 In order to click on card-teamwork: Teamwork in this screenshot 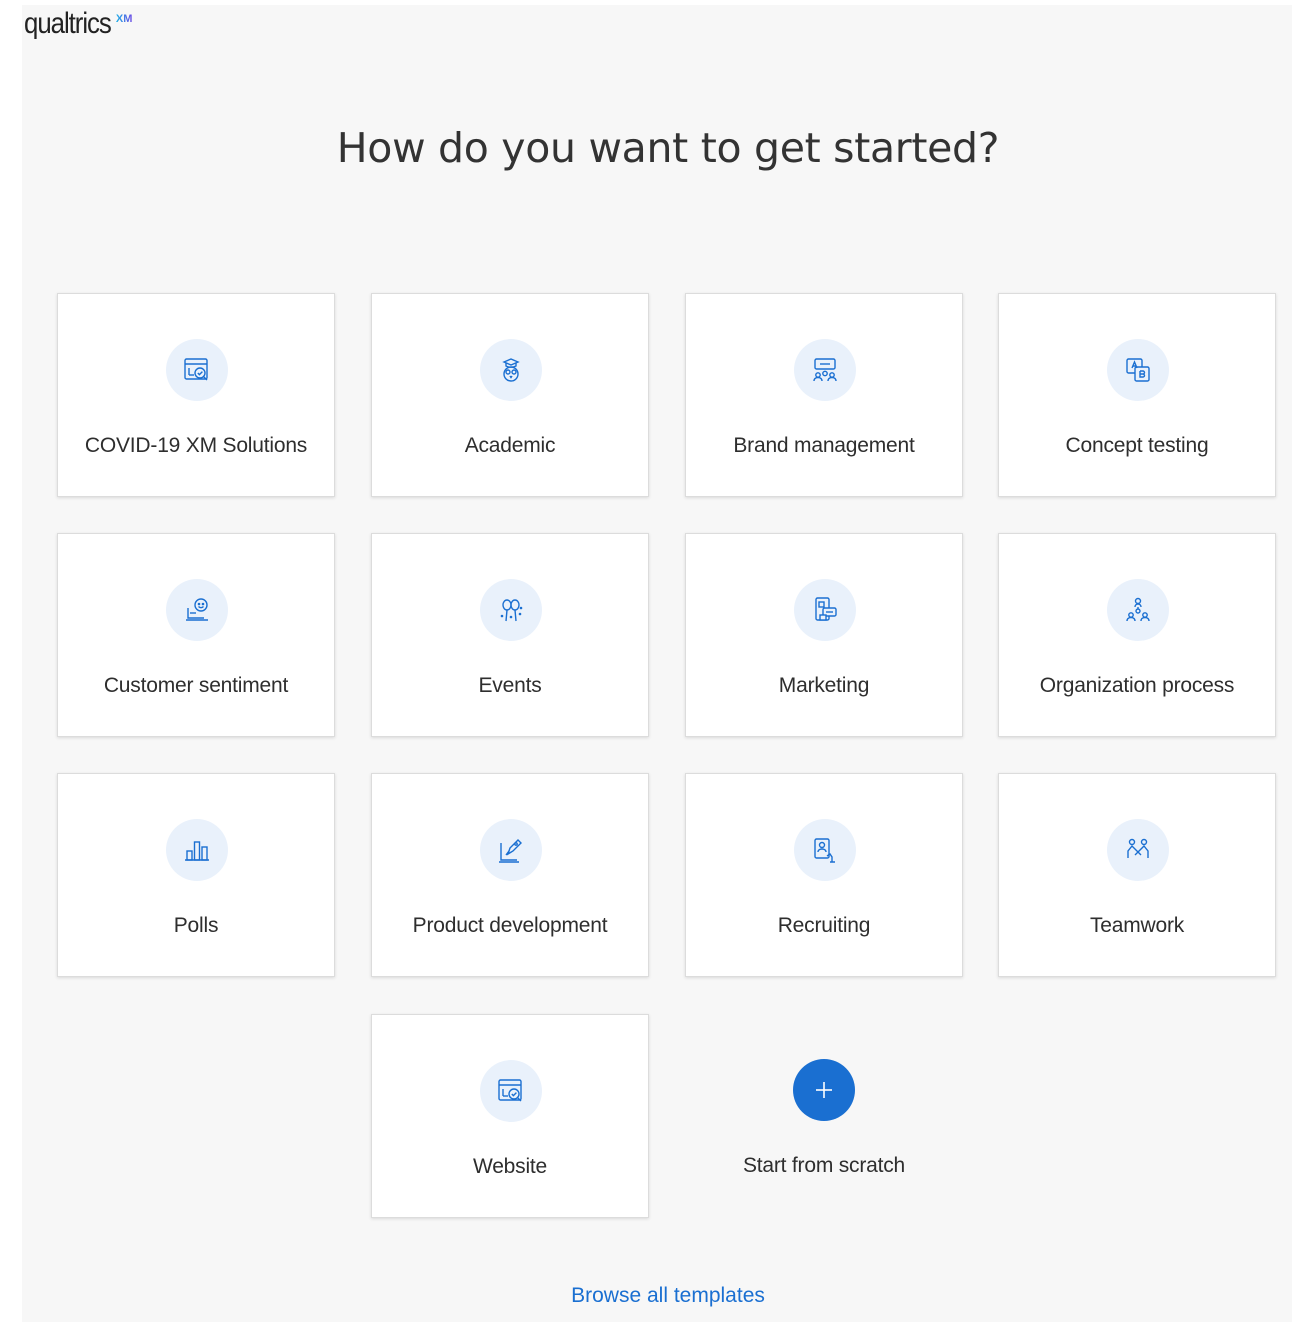, I will do `click(1137, 875)`.